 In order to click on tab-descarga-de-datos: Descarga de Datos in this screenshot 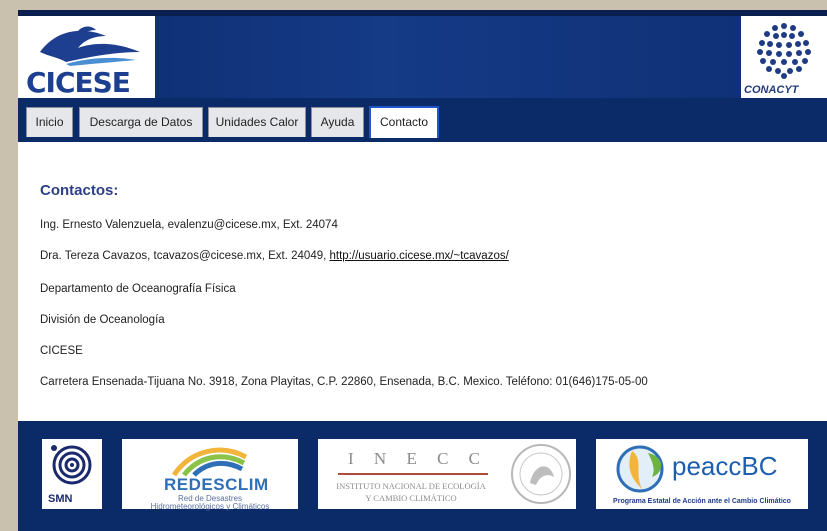, I will do `click(141, 122)`.